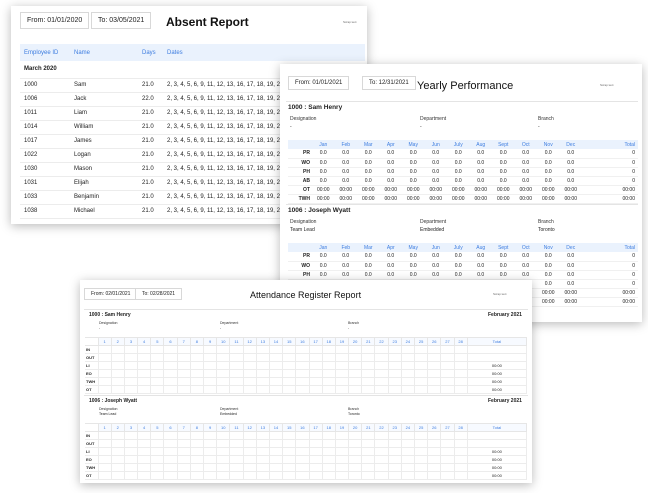 The width and height of the screenshot is (648, 493). I want to click on attendance-to-date: To: 02/28/2021, so click(159, 294).